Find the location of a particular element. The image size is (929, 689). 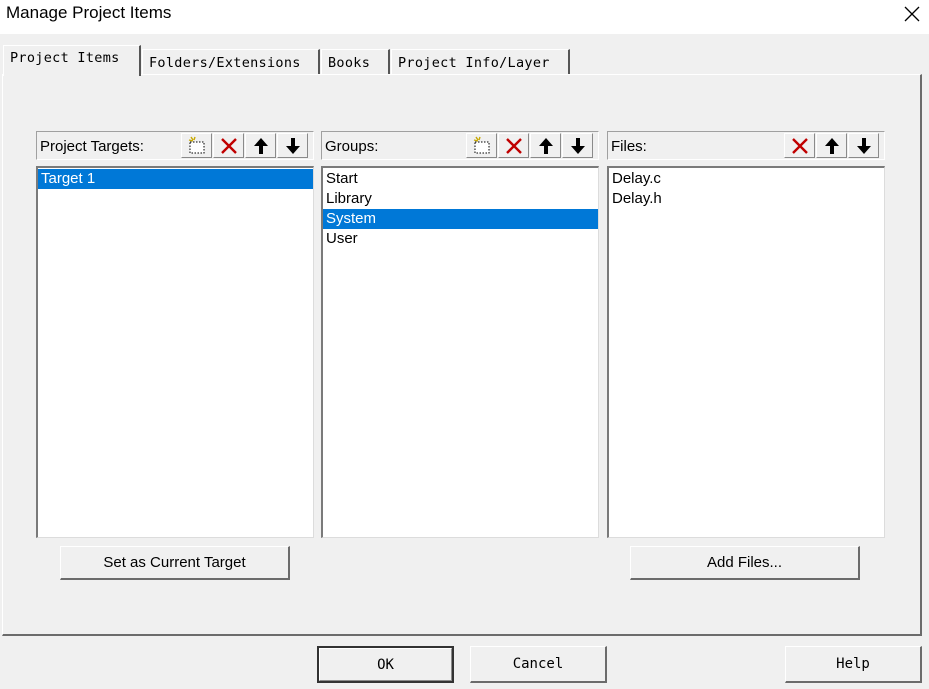

files-header-label: Files: is located at coordinates (629, 146).